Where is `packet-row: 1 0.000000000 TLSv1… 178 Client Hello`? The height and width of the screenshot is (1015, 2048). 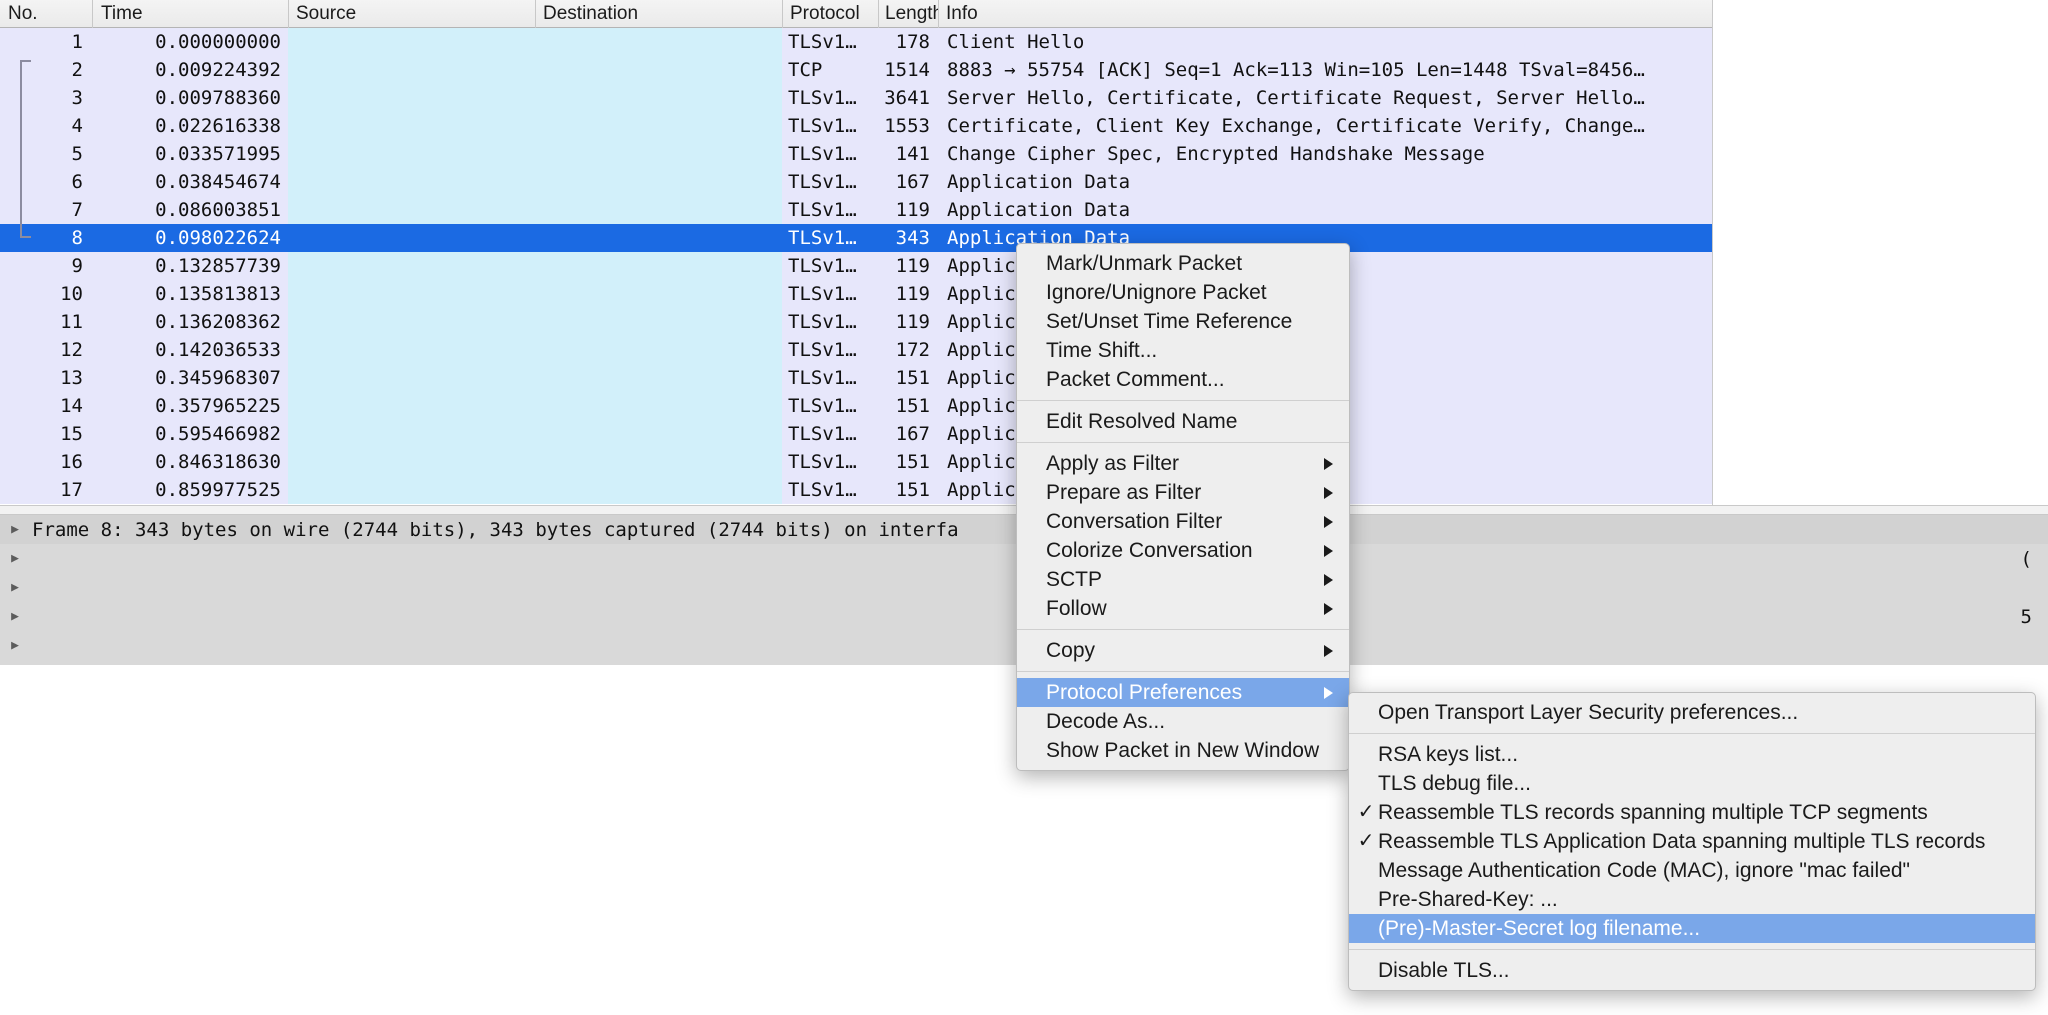
packet-row: 1 0.000000000 TLSv1… 178 Client Hello is located at coordinates (856, 42).